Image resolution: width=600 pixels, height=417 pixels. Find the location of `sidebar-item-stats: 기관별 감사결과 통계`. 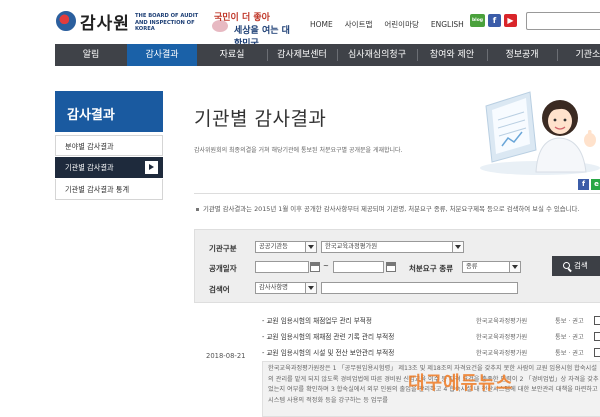

sidebar-item-stats: 기관별 감사결과 통계 is located at coordinates (109, 189).